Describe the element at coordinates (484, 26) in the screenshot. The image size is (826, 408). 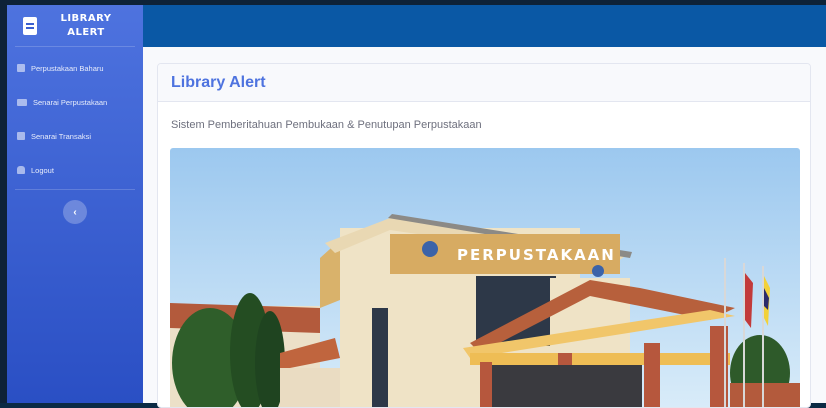
I see `topbar` at that location.